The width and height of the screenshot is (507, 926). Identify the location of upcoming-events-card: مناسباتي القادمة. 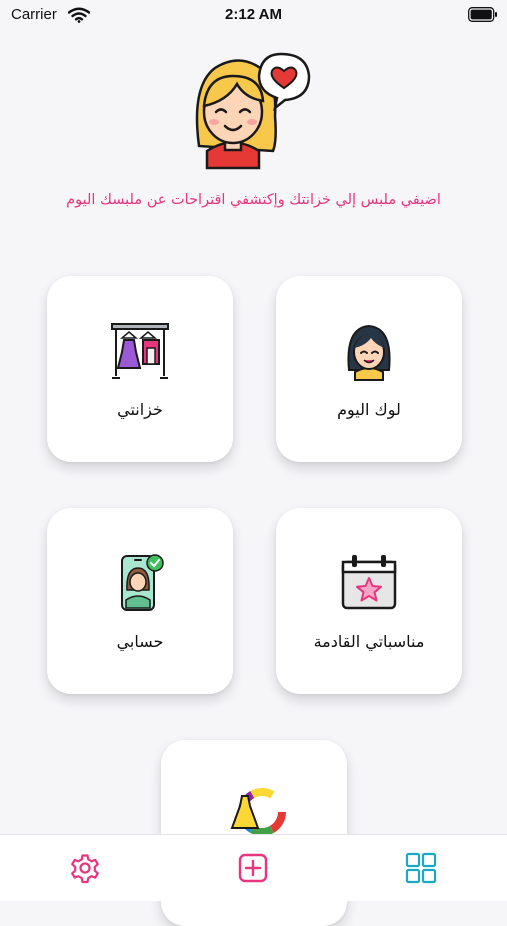
(369, 601).